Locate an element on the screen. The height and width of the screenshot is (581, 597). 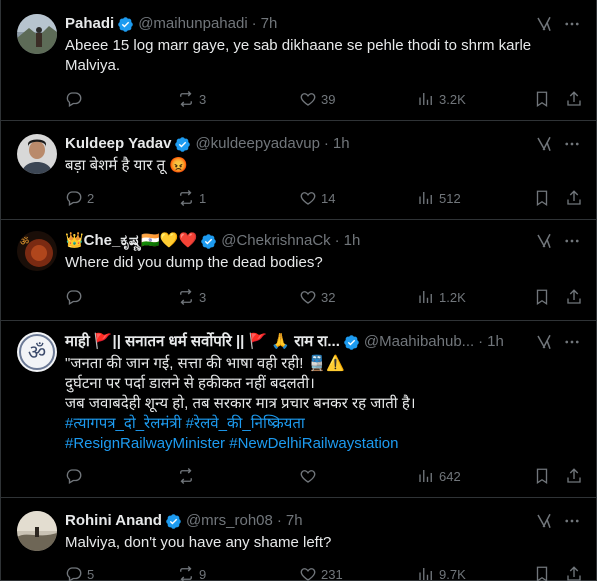
tweet-actions: 3 32 1.2K is located at coordinates (323, 297).